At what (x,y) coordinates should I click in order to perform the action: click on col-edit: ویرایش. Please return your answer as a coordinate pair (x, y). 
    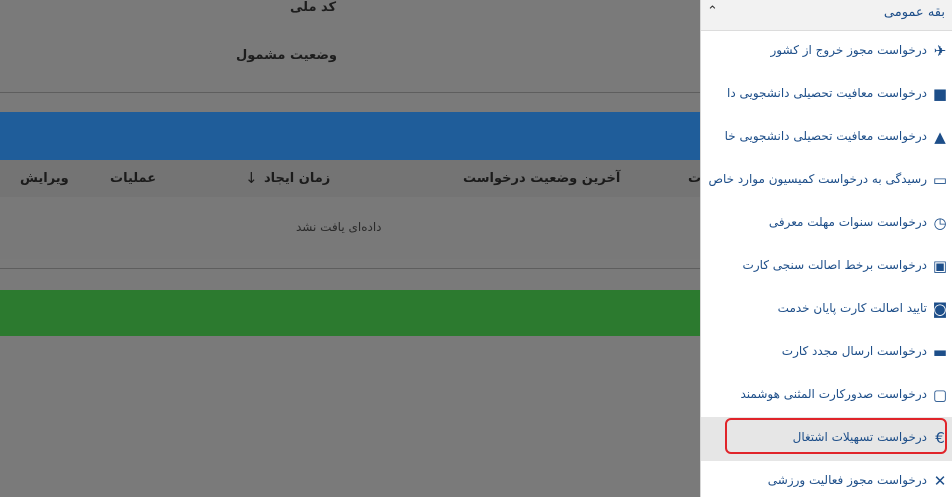
    Looking at the image, I should click on (44, 178).